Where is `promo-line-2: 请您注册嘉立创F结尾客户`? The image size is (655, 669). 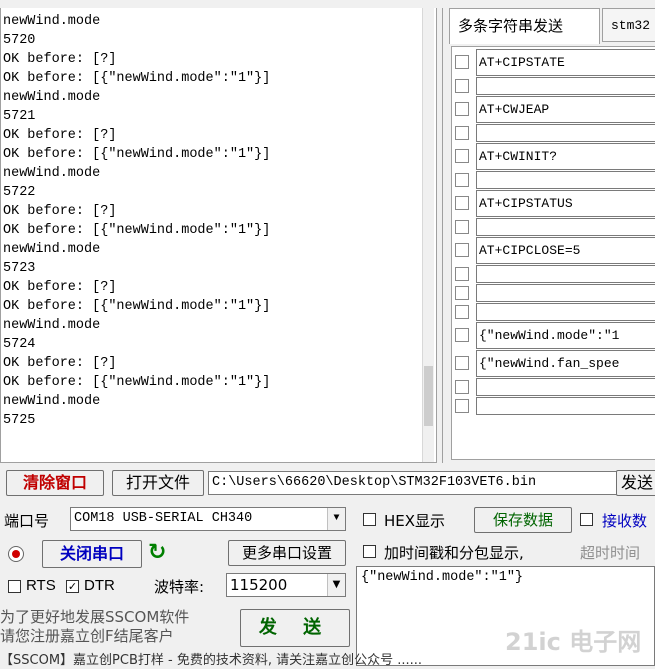 promo-line-2: 请您注册嘉立创F结尾客户 is located at coordinates (87, 636).